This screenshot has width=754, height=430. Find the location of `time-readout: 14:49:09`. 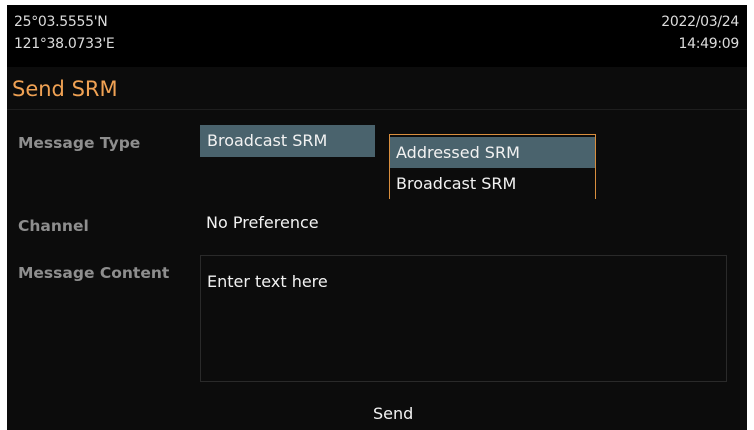

time-readout: 14:49:09 is located at coordinates (709, 44).